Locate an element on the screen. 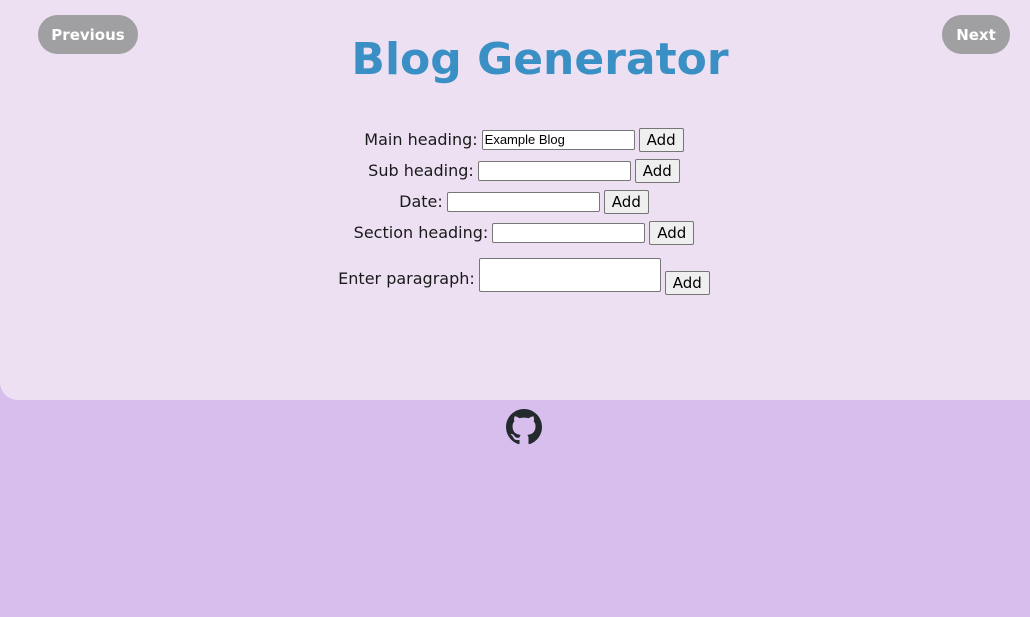 This screenshot has width=1030, height=617. add-sub-heading-button: Add is located at coordinates (657, 170).